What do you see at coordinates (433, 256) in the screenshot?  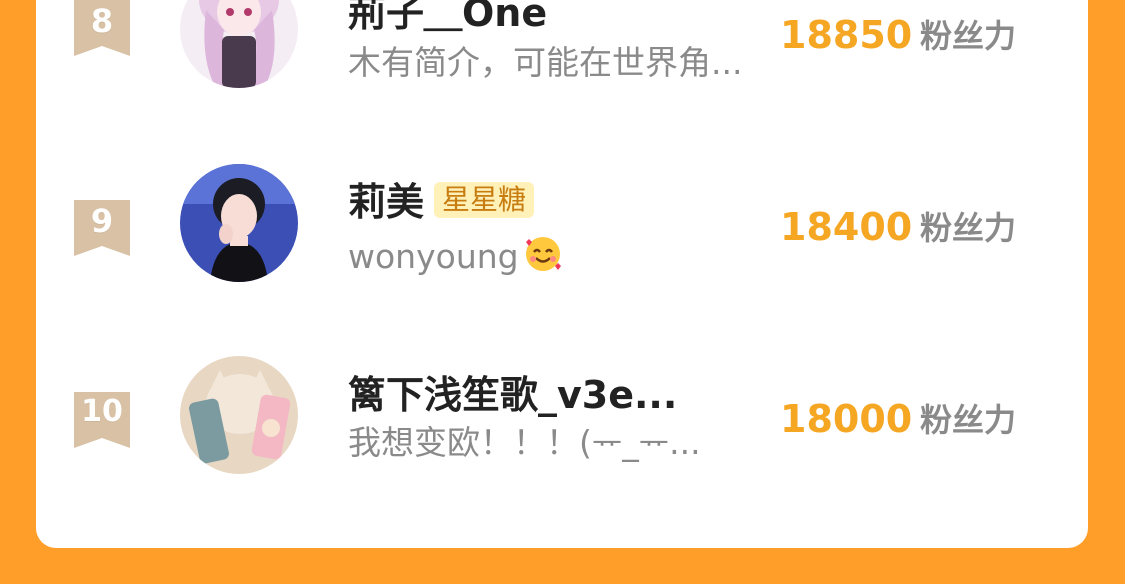 I see `bio-text-value: wonyoung` at bounding box center [433, 256].